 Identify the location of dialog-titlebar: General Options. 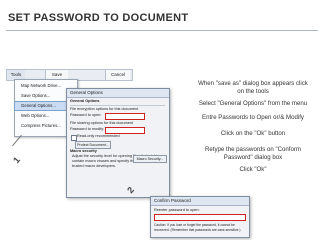
(118, 93).